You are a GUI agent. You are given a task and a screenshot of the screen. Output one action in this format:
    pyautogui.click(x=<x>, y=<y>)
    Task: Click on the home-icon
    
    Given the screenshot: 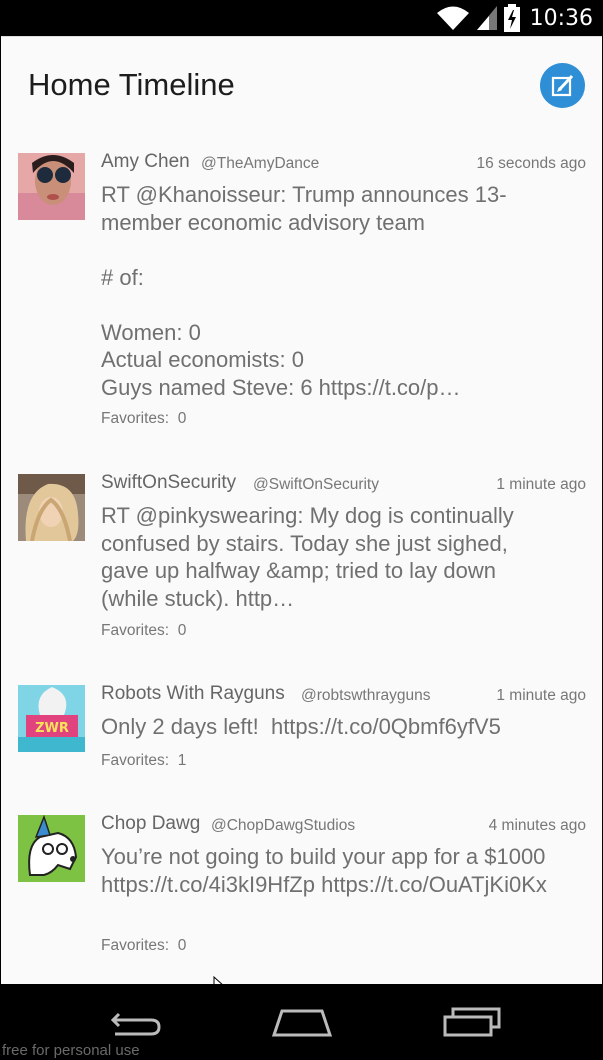 What is the action you would take?
    pyautogui.click(x=302, y=1023)
    